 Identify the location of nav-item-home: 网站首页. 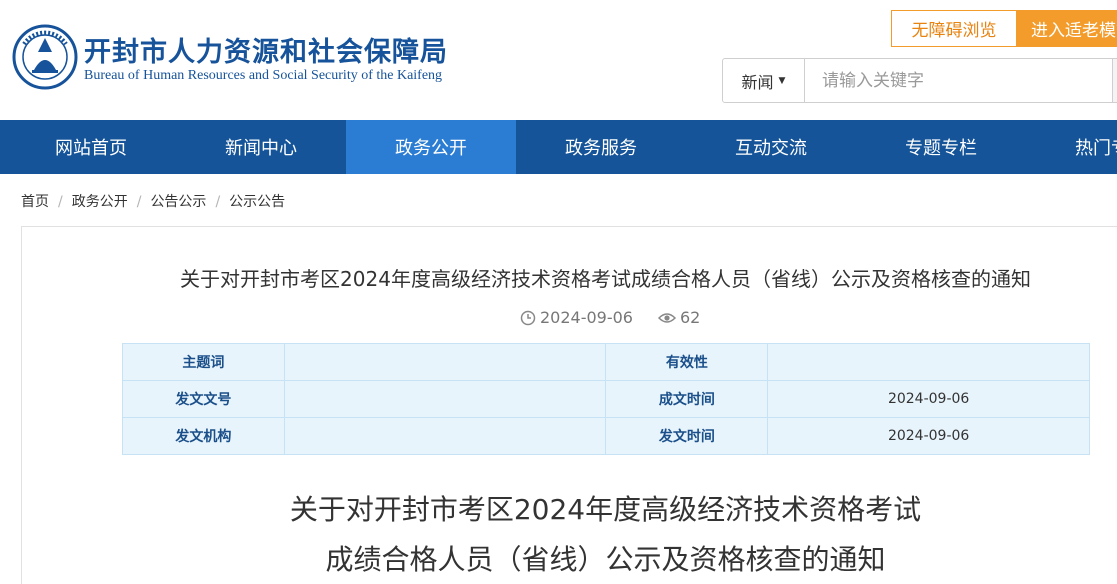
(91, 147).